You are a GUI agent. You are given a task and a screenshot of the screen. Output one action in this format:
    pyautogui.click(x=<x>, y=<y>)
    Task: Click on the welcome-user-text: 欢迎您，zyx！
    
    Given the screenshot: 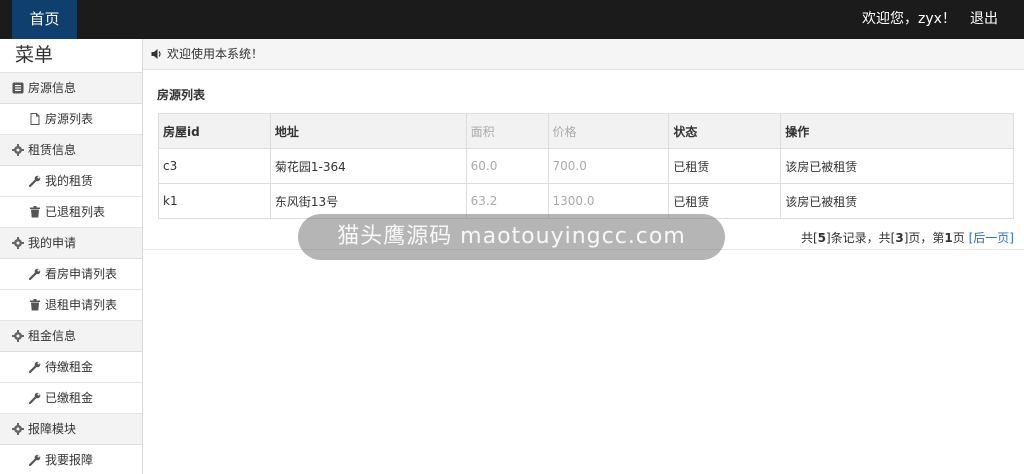 What is the action you would take?
    pyautogui.click(x=909, y=19)
    